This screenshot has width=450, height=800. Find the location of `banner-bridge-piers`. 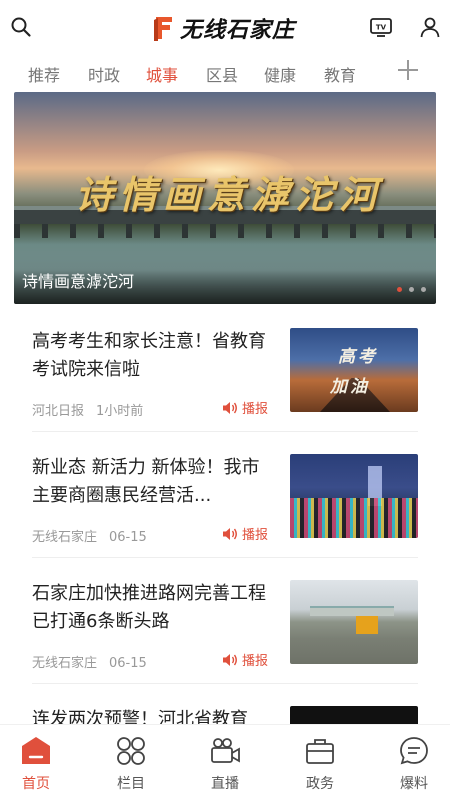

banner-bridge-piers is located at coordinates (225, 231).